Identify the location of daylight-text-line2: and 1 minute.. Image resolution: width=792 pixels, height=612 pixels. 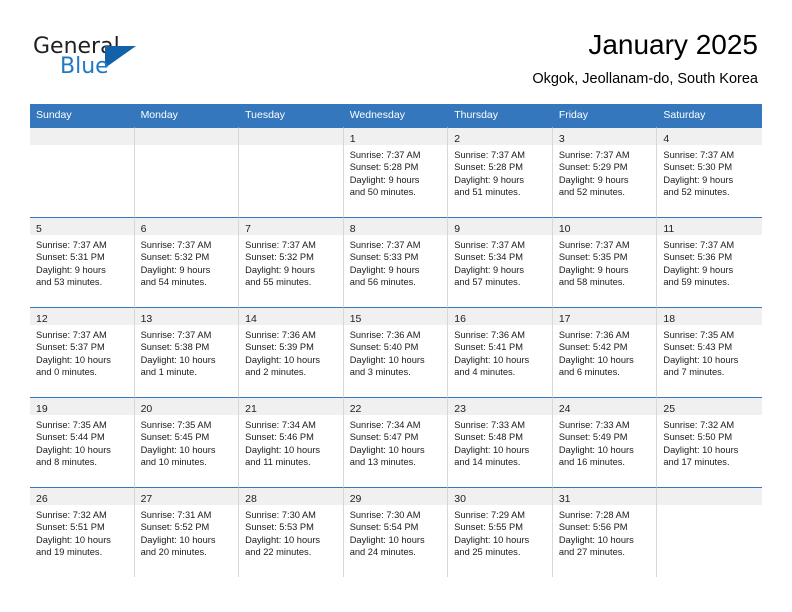
(168, 372).